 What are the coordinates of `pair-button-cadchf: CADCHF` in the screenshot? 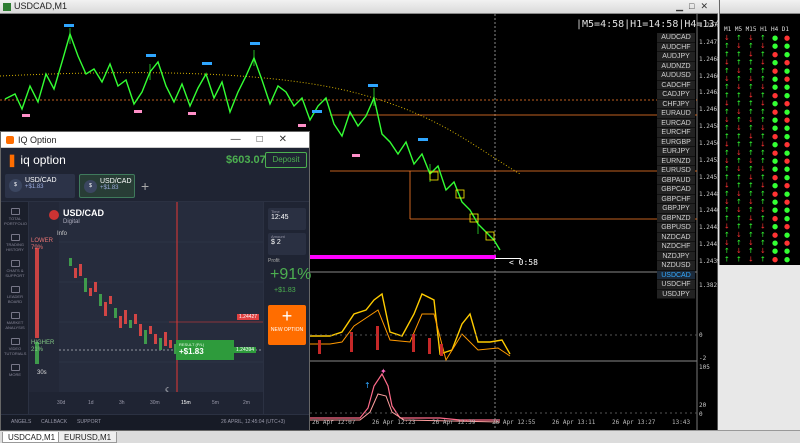 It's located at (676, 85).